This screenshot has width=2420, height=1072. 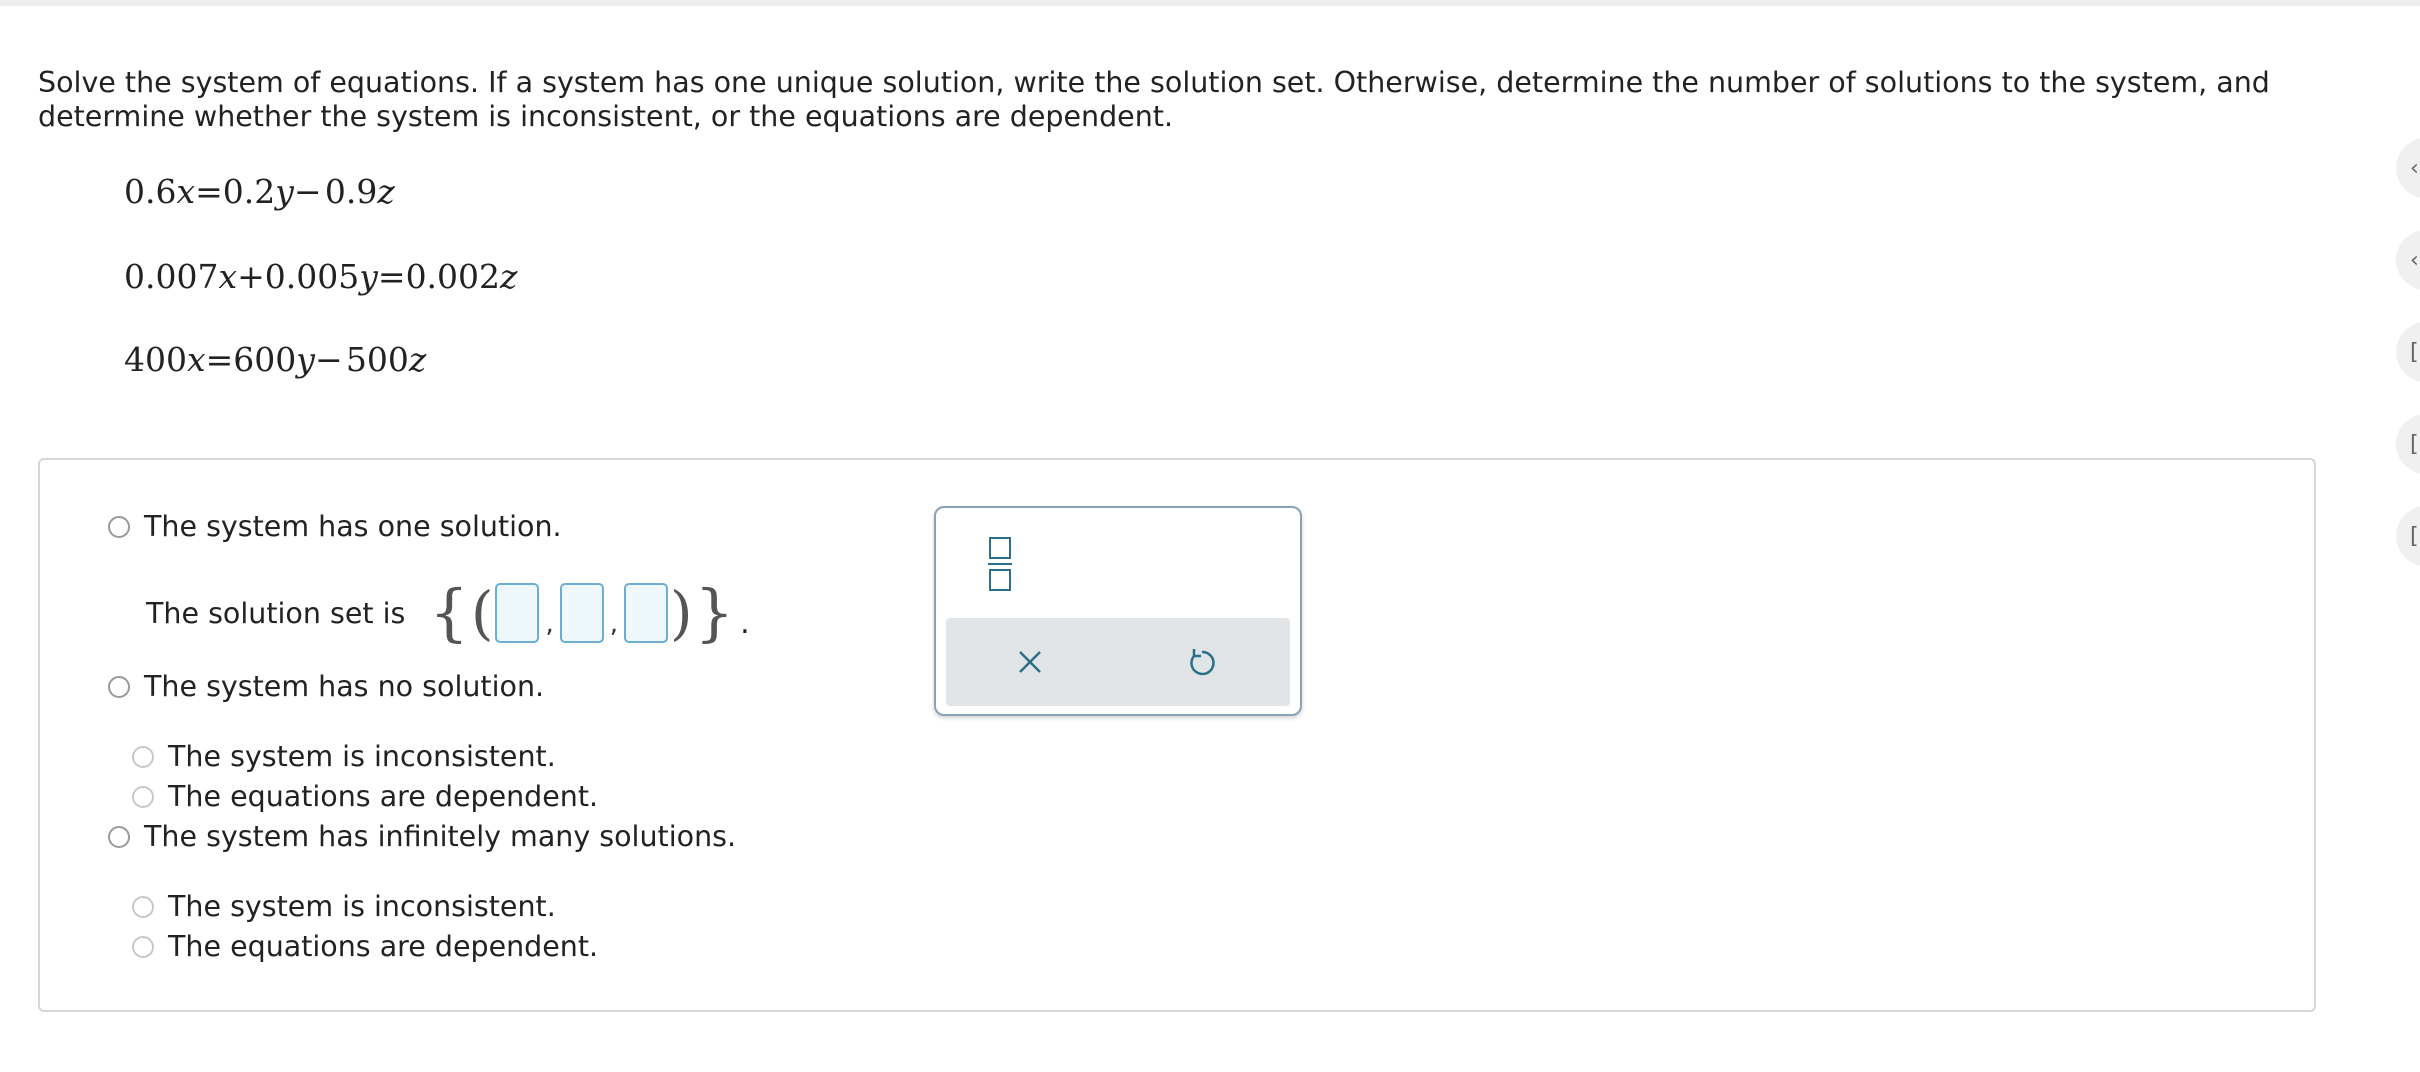 I want to click on option-no-solution-label: The system has no solution., so click(x=344, y=686).